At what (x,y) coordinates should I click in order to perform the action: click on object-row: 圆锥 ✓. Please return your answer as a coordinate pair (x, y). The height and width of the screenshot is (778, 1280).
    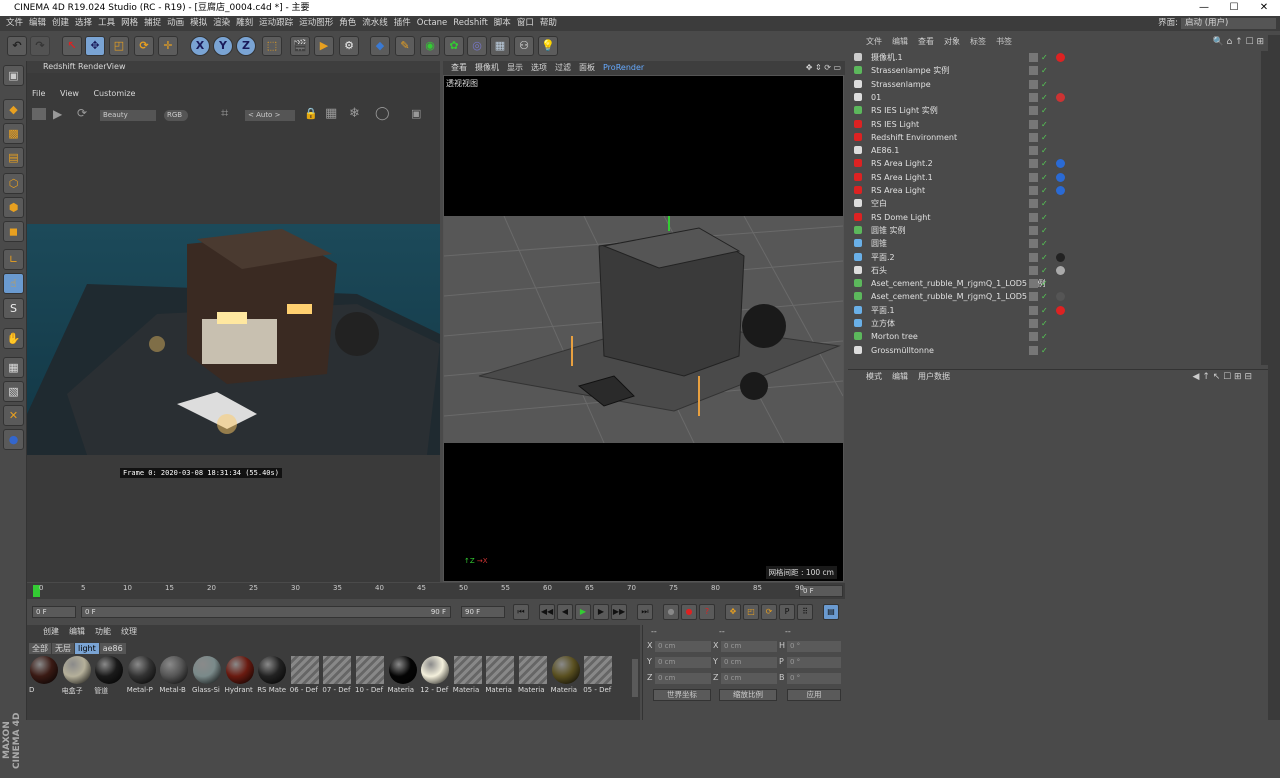
    Looking at the image, I should click on (1053, 243).